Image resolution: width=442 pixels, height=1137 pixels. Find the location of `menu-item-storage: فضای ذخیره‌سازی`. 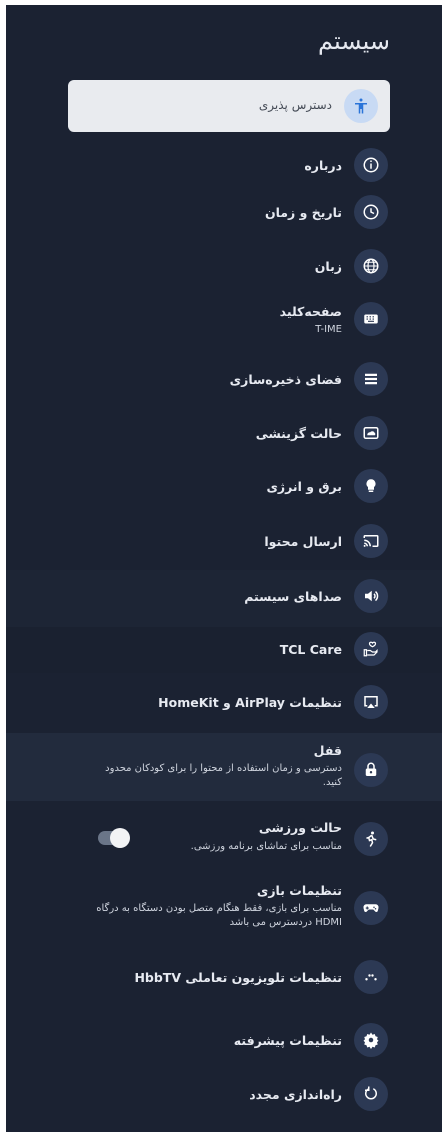

menu-item-storage: فضای ذخیره‌سازی is located at coordinates (224, 380).